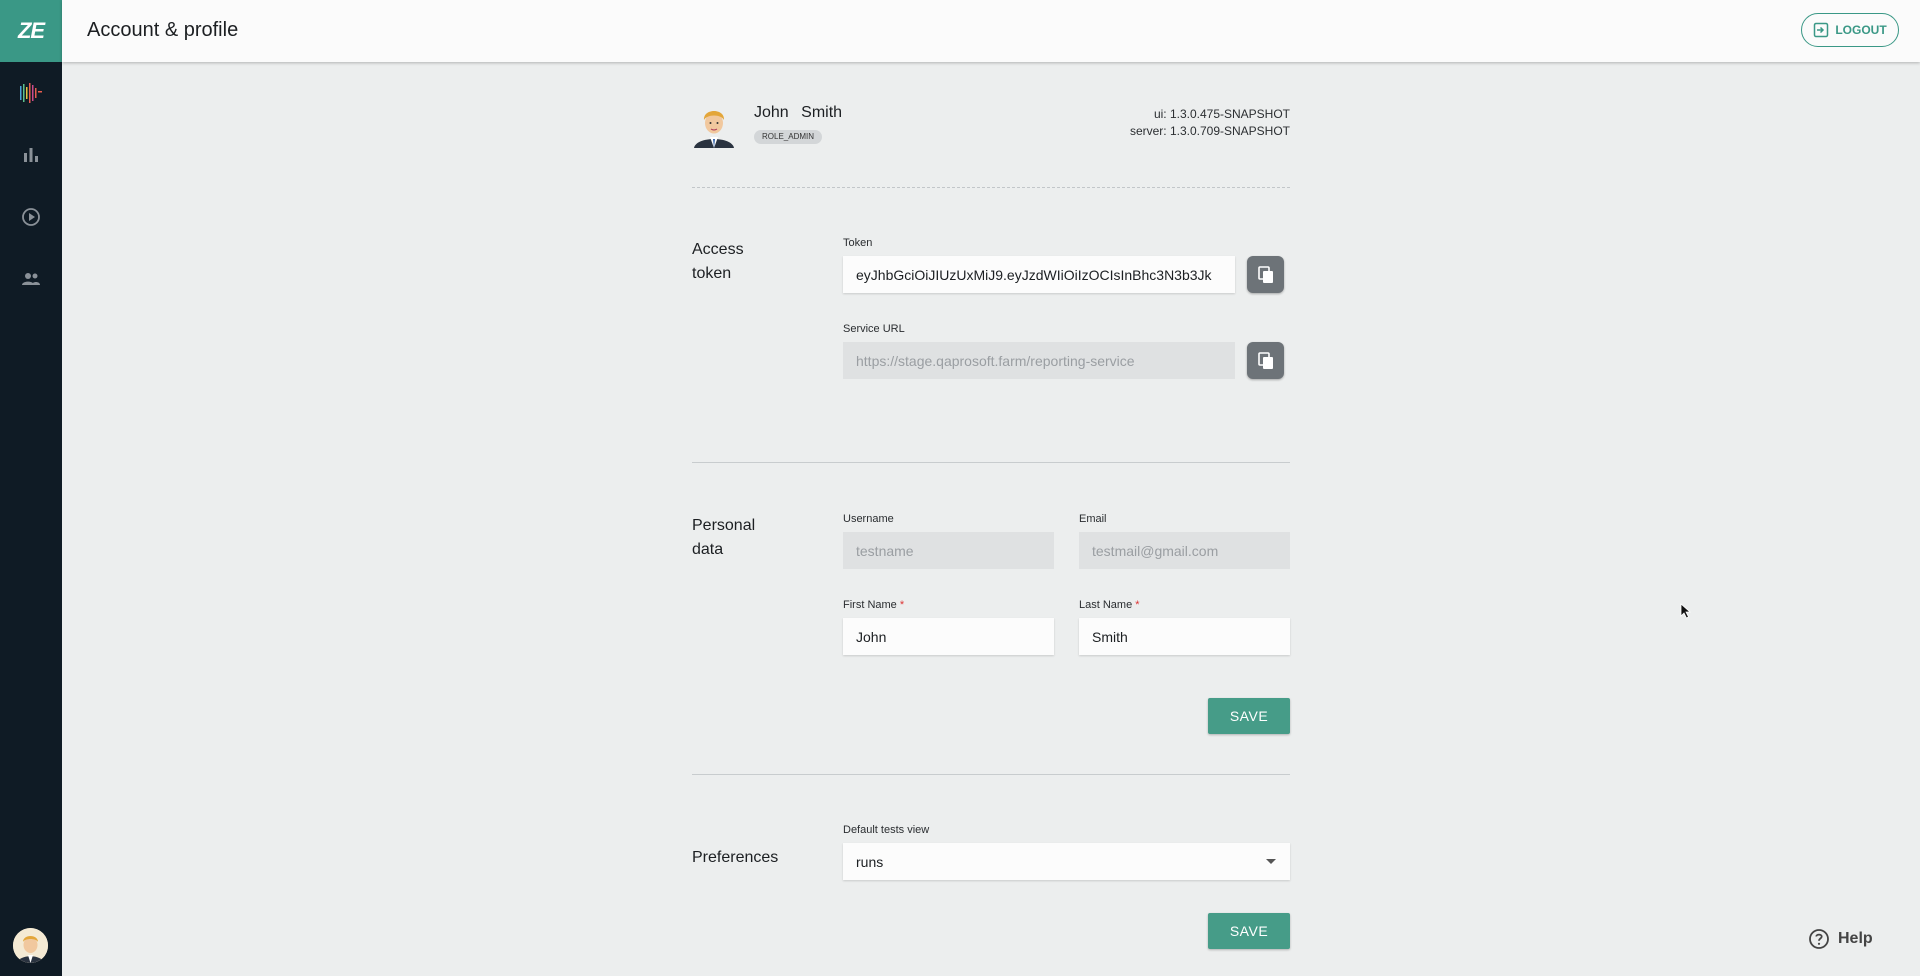 The height and width of the screenshot is (976, 1920). What do you see at coordinates (31, 488) in the screenshot?
I see `sidebar: ZE` at bounding box center [31, 488].